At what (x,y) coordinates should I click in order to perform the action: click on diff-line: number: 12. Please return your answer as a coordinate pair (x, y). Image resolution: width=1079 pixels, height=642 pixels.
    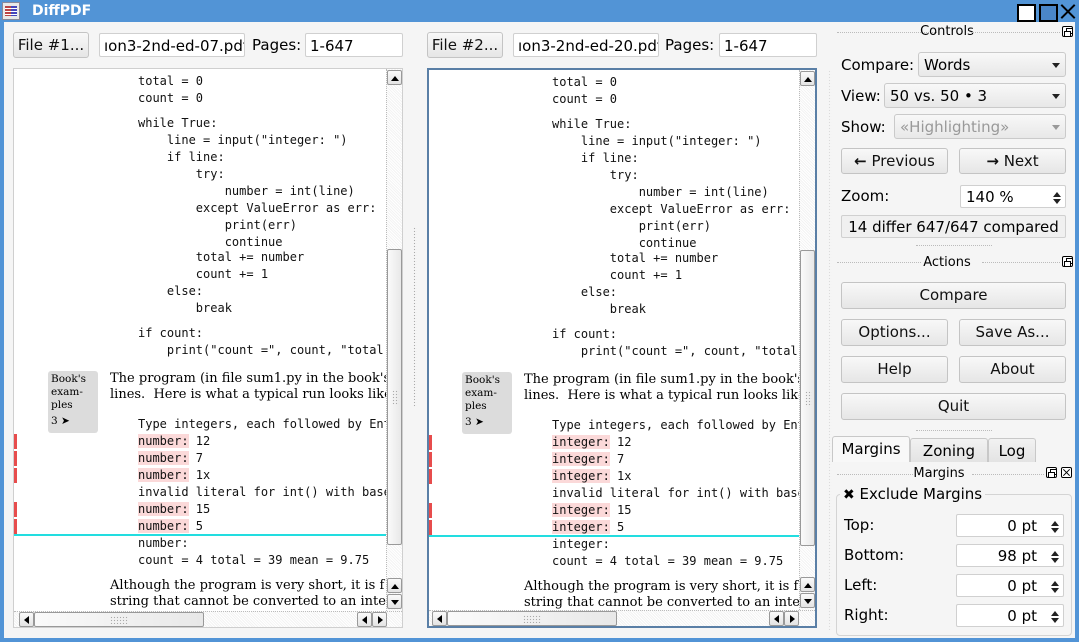
    Looking at the image, I should click on (174, 441).